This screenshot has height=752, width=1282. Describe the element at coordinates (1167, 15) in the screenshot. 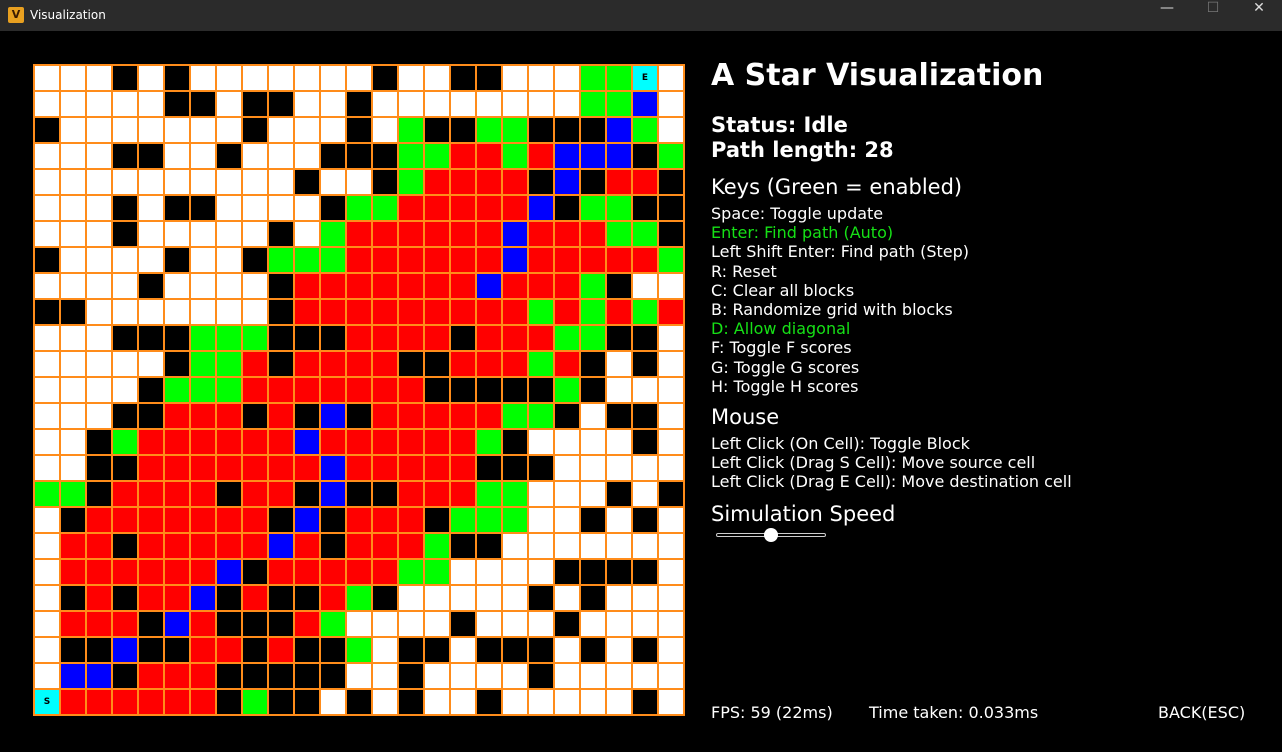

I see `minimize-button: —` at that location.